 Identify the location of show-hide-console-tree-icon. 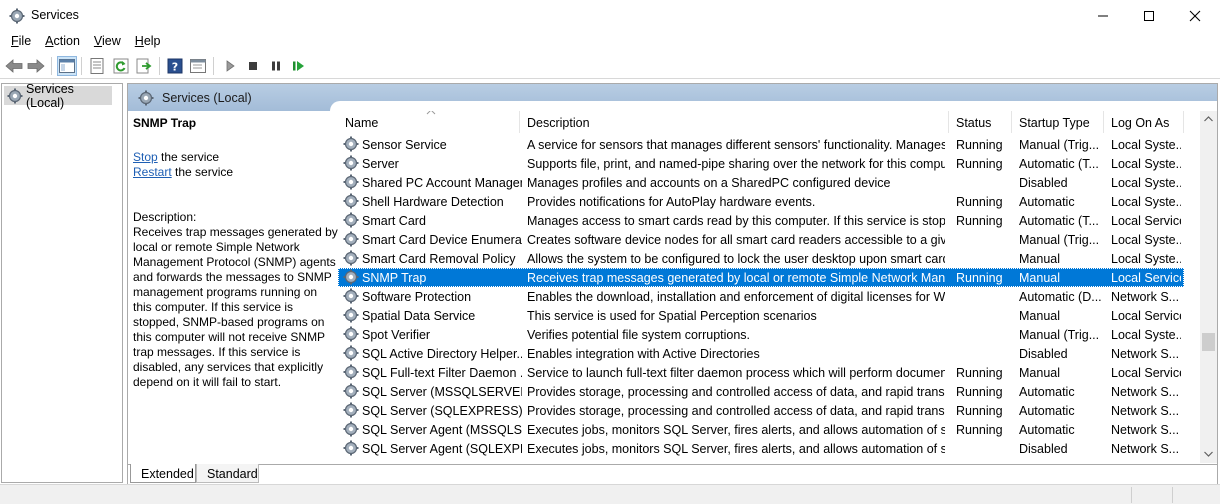
(67, 66).